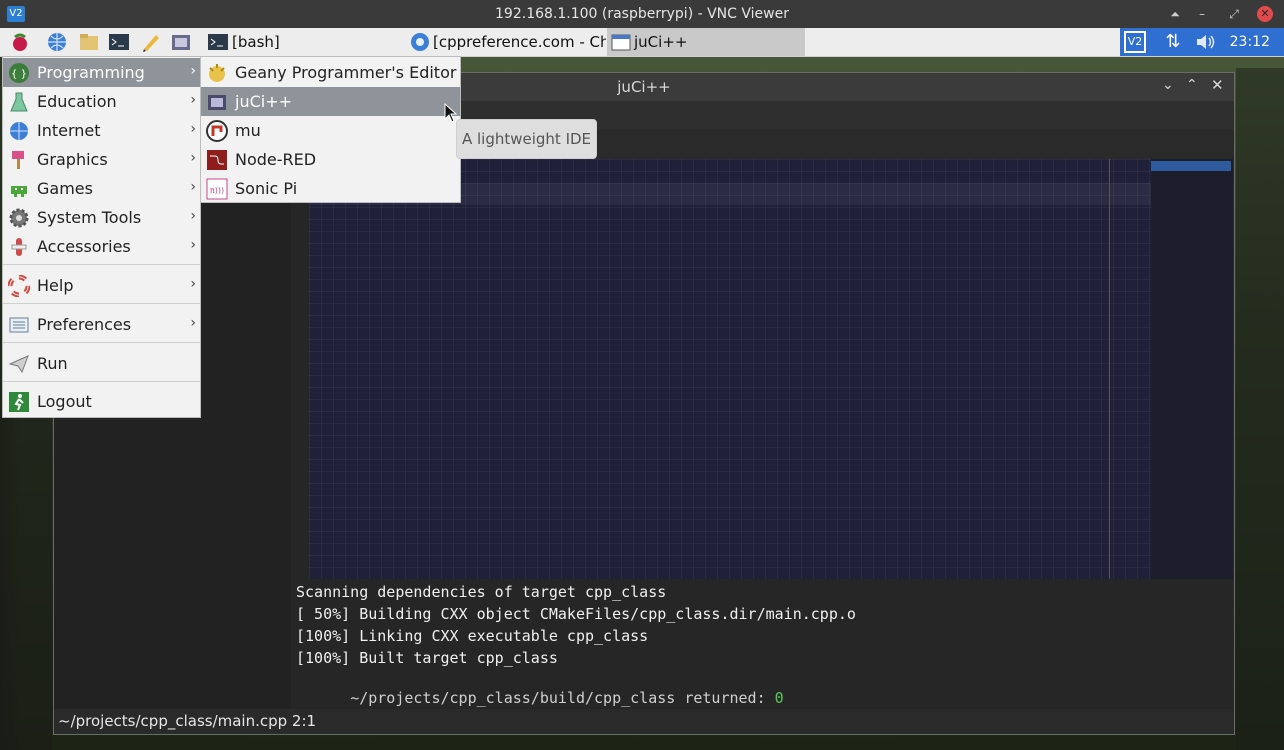  What do you see at coordinates (19, 189) in the screenshot?
I see `games-icon` at bounding box center [19, 189].